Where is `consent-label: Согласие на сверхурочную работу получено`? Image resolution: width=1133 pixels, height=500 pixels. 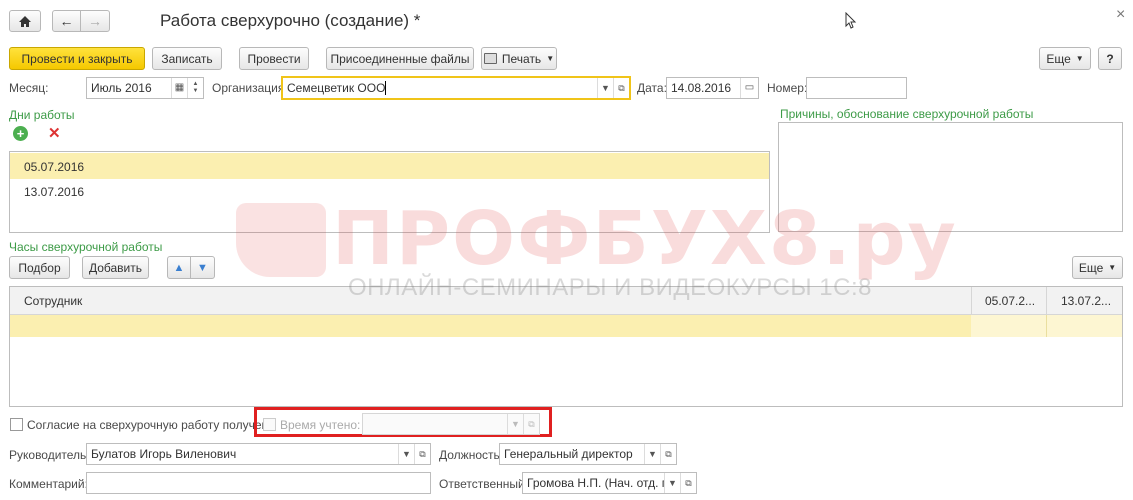 consent-label: Согласие на сверхурочную работу получено is located at coordinates (151, 425).